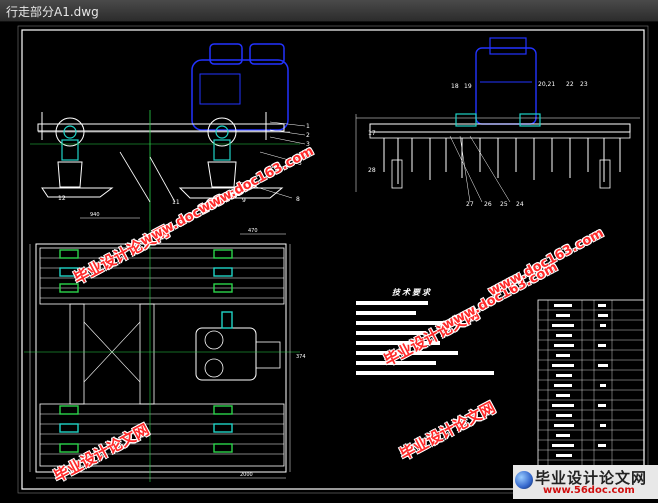 Image resolution: width=658 pixels, height=503 pixels. Describe the element at coordinates (585, 482) in the screenshot. I see `site-logo: 毕业设计论文网 www.56doc.com` at that location.